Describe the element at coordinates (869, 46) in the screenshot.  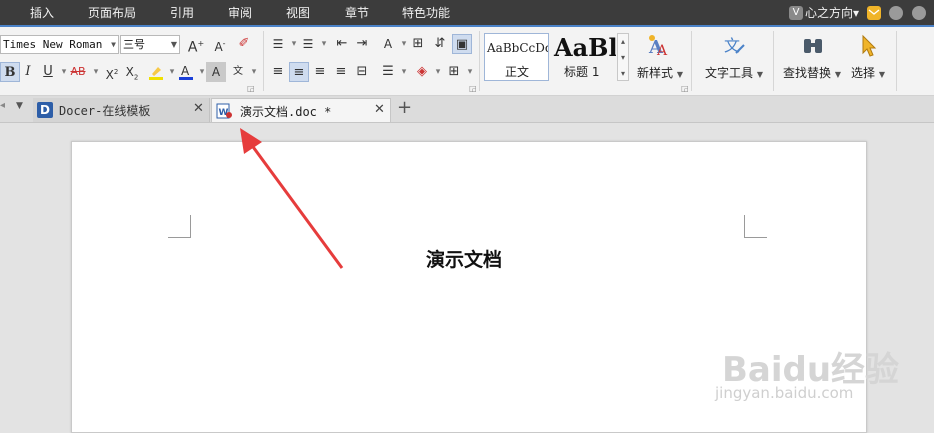
I see `cursor-icon` at that location.